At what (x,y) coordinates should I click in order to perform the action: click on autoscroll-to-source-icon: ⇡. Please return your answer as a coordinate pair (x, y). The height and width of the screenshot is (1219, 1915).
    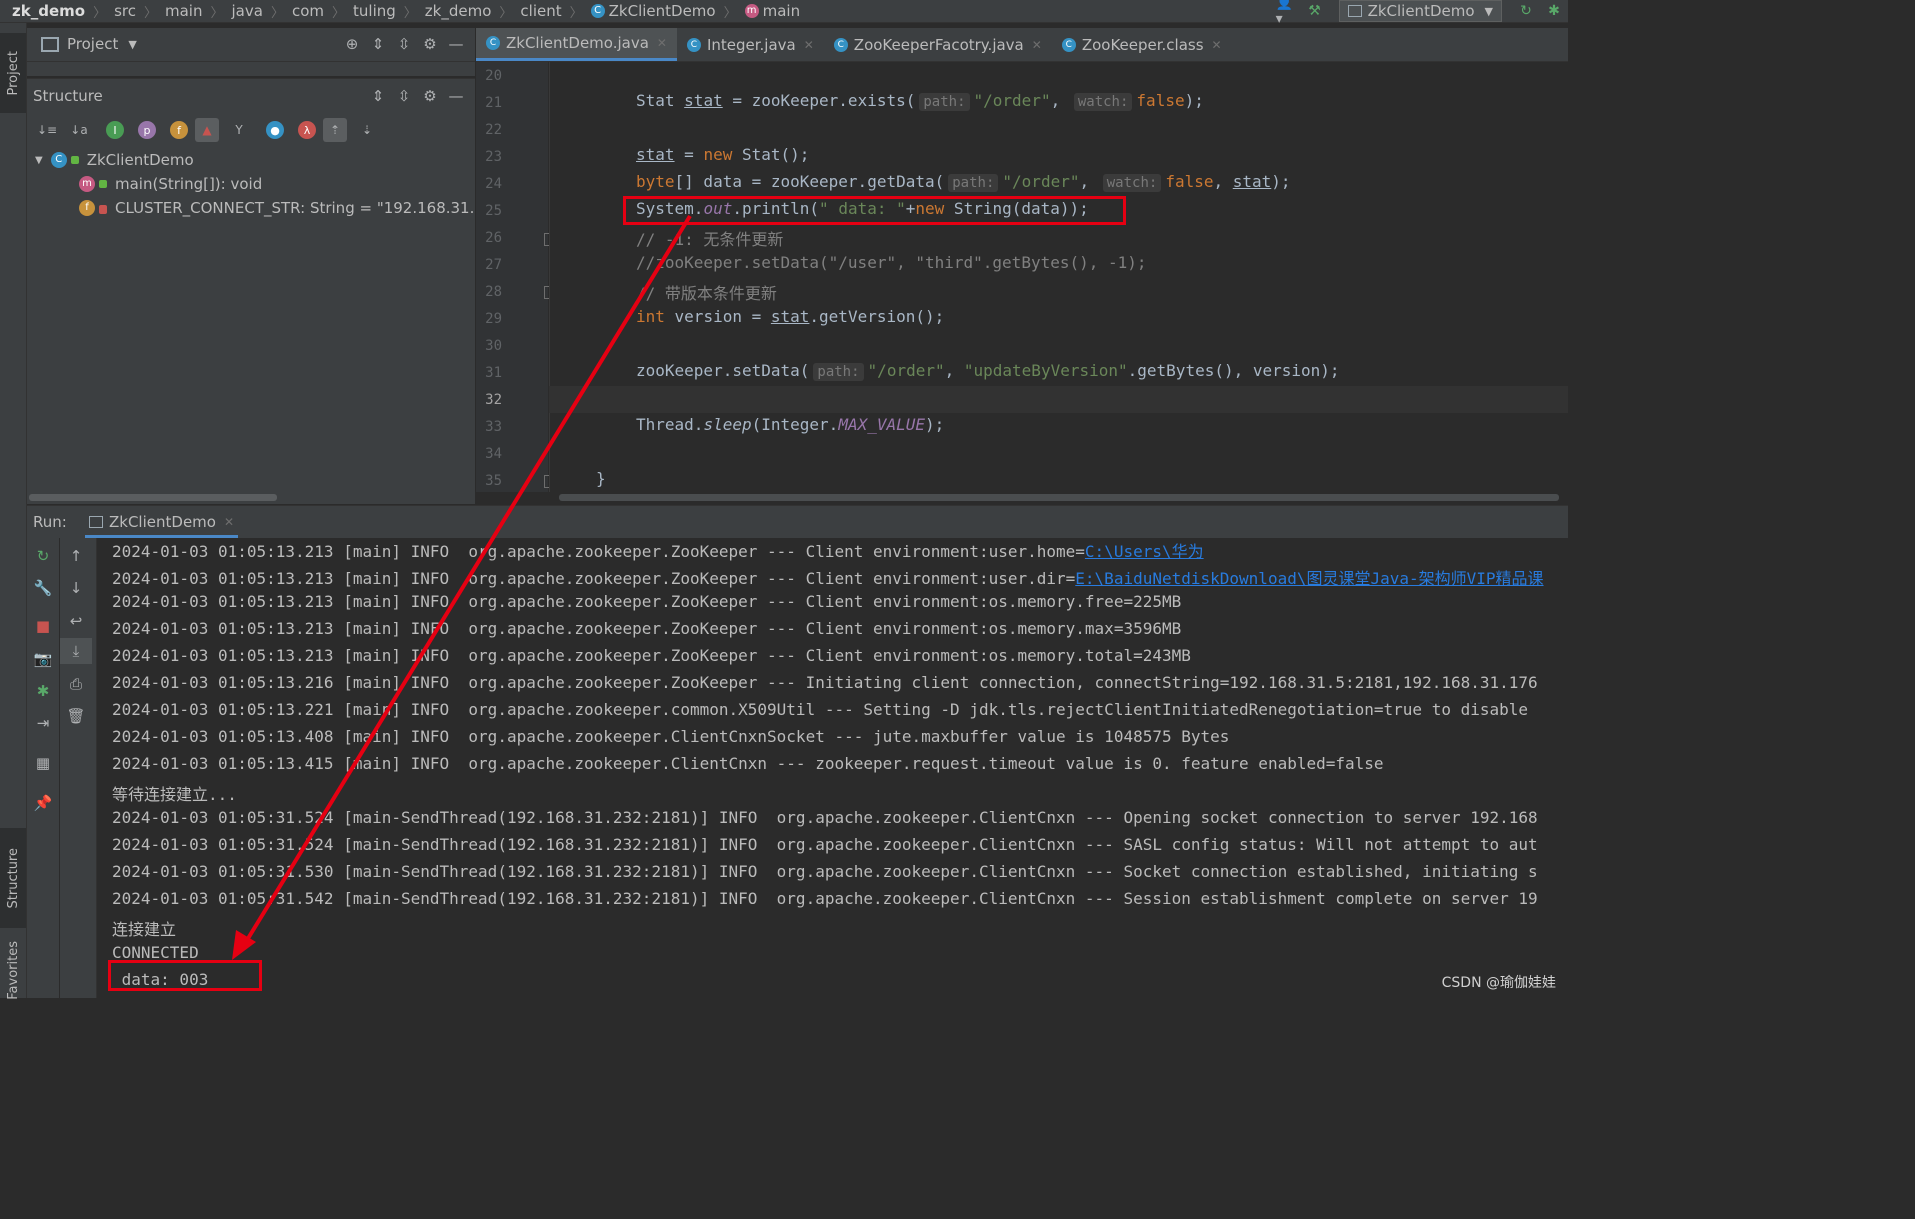
    Looking at the image, I should click on (335, 130).